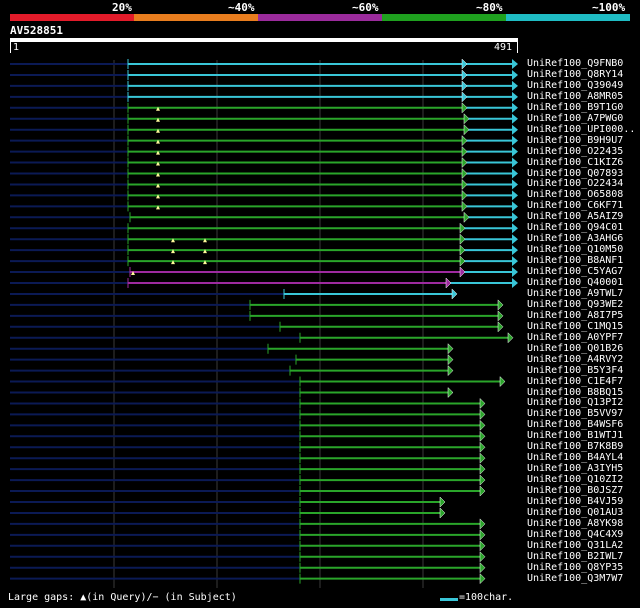 This screenshot has width=640, height=608. I want to click on hit-label: UniRef100_O65808, so click(575, 194).